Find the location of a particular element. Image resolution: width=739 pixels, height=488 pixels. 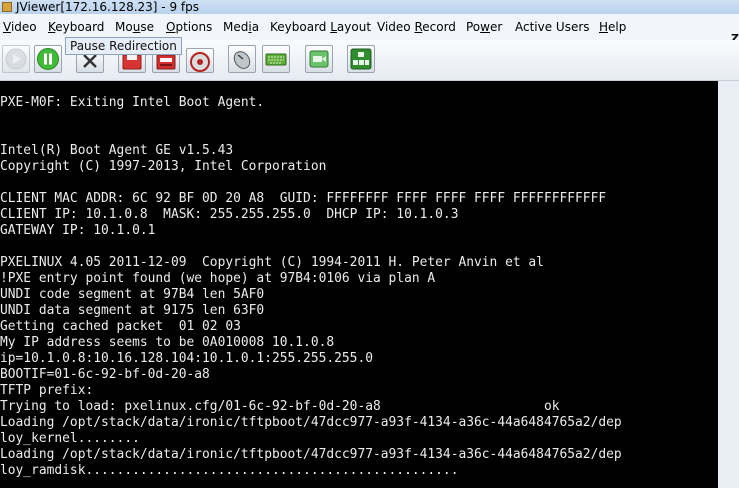

menu-video-record: Video Record is located at coordinates (416, 27).